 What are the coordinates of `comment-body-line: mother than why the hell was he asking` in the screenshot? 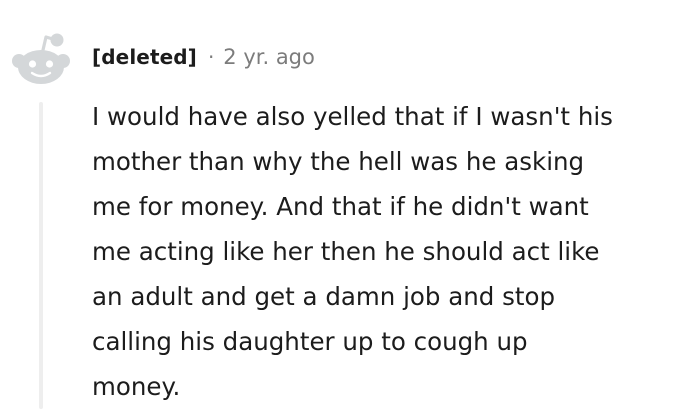 It's located at (338, 161).